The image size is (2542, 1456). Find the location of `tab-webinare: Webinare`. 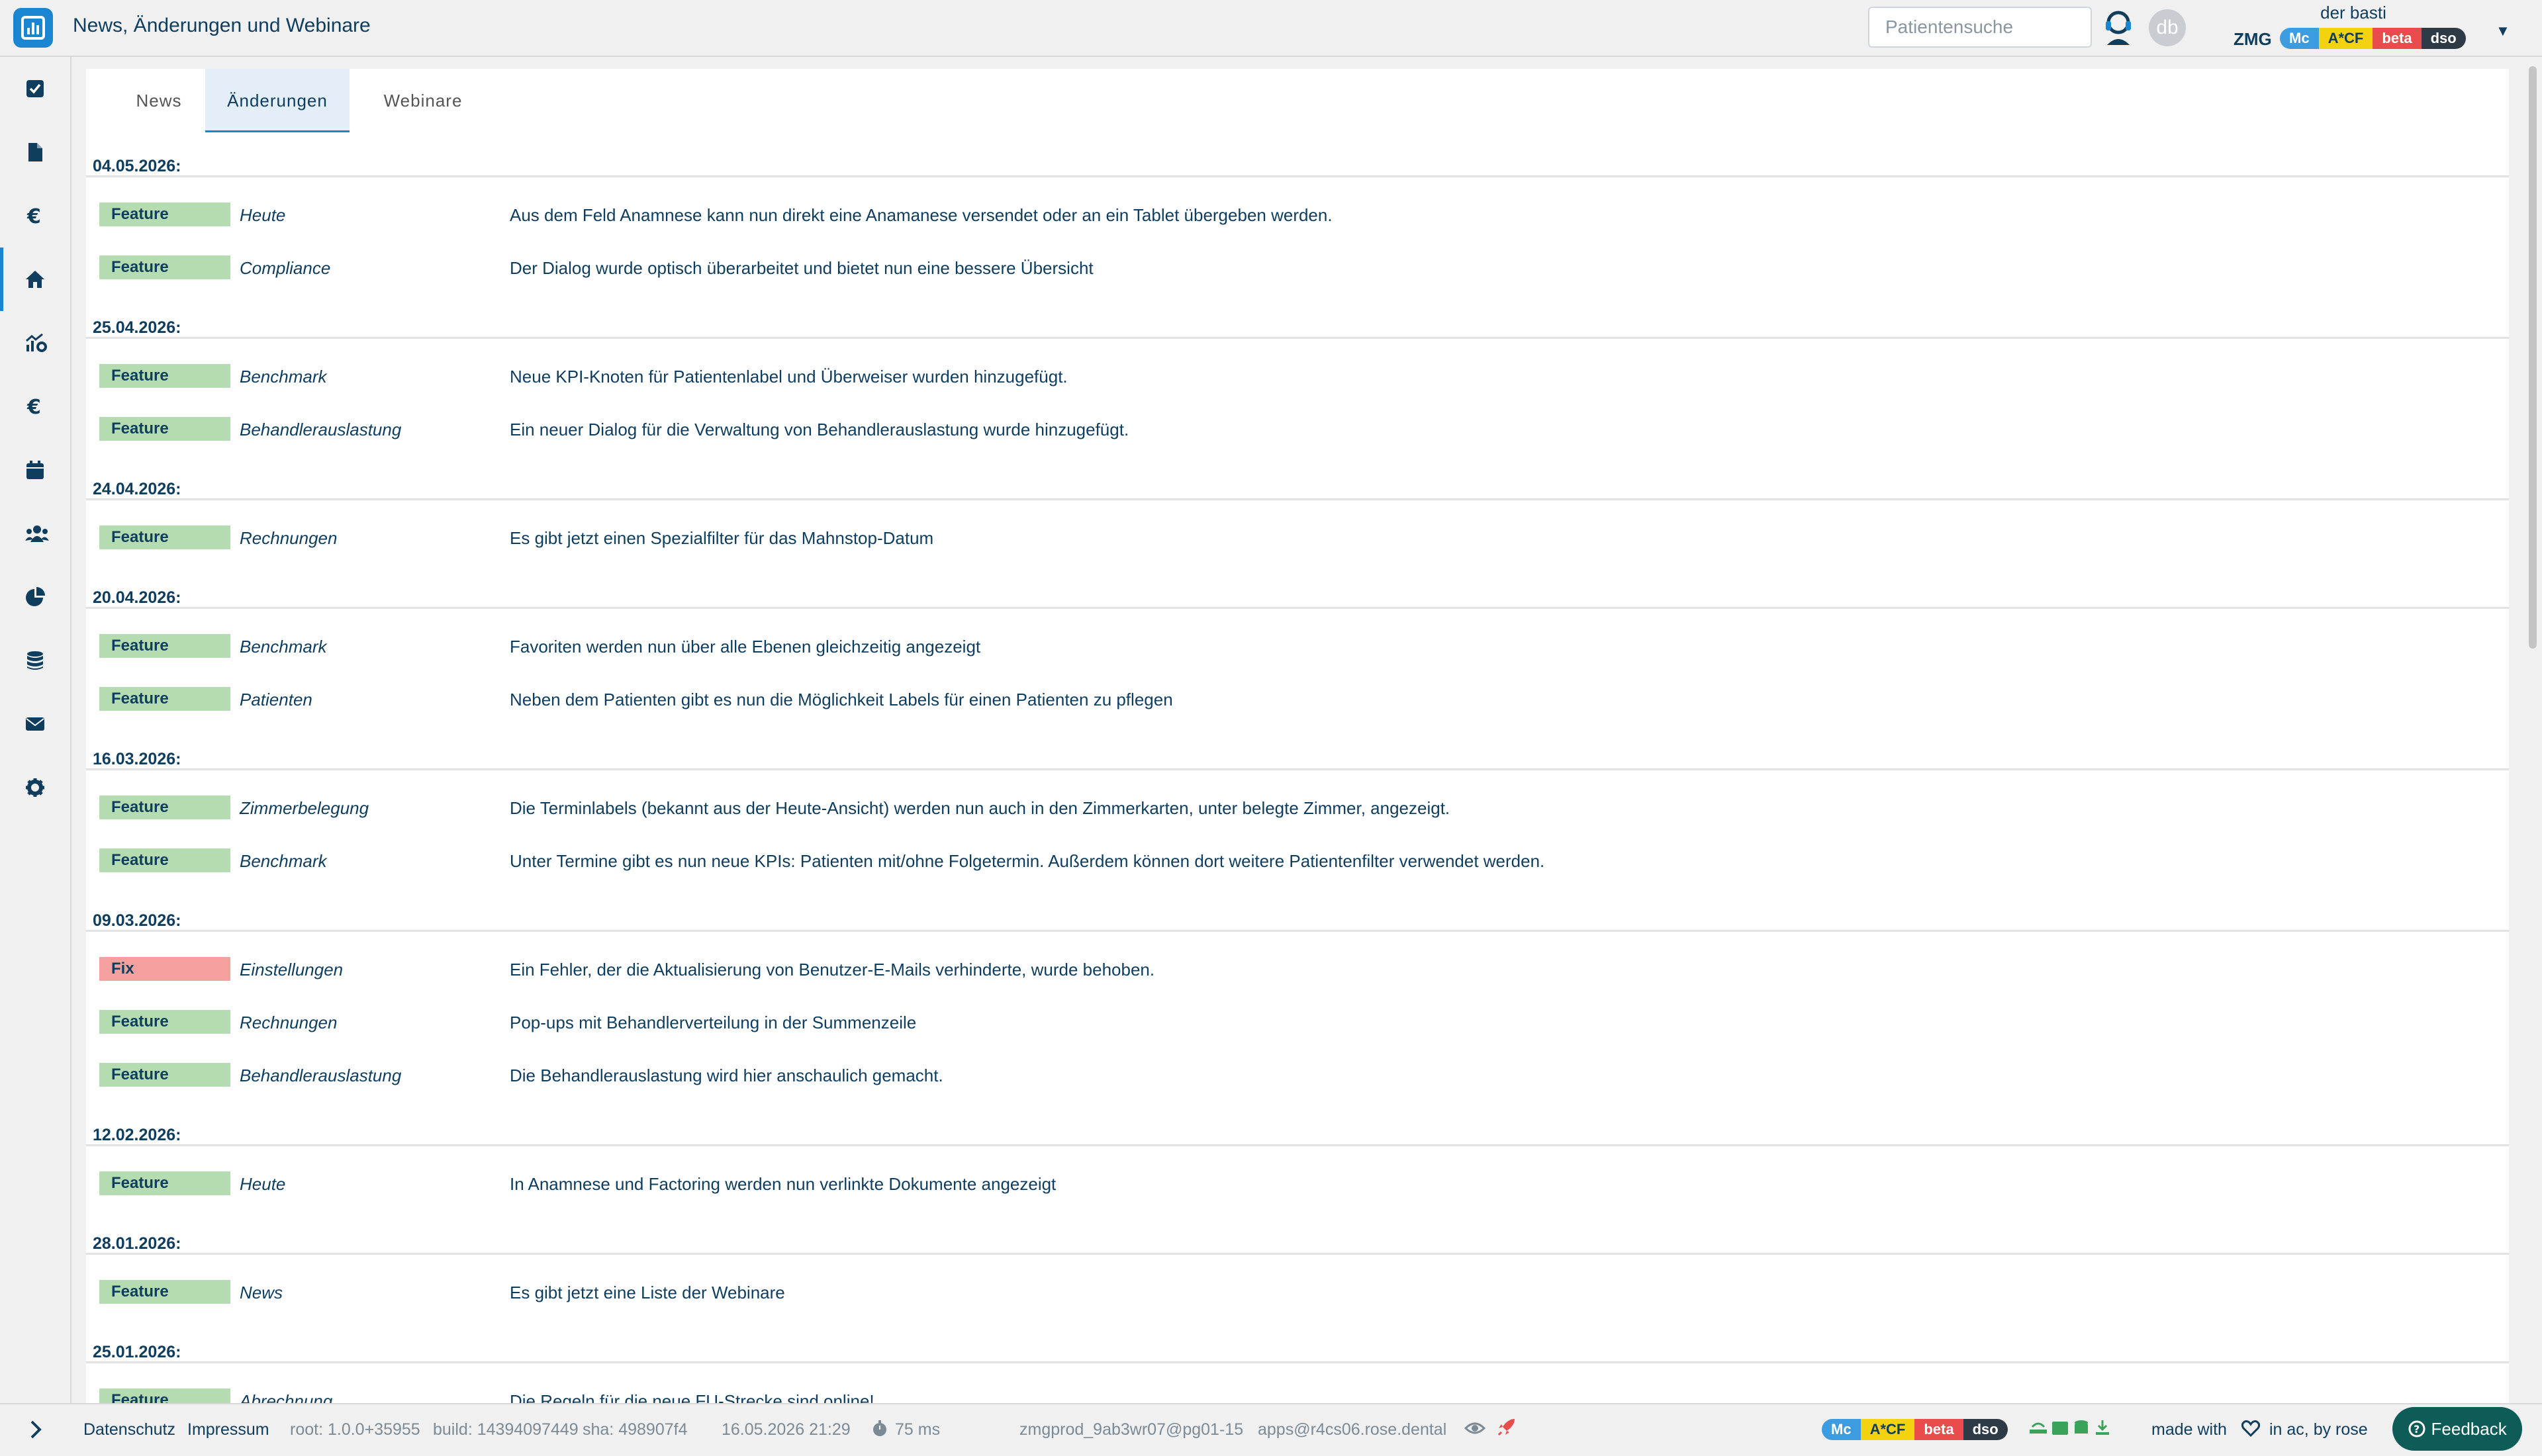

tab-webinare: Webinare is located at coordinates (423, 100).